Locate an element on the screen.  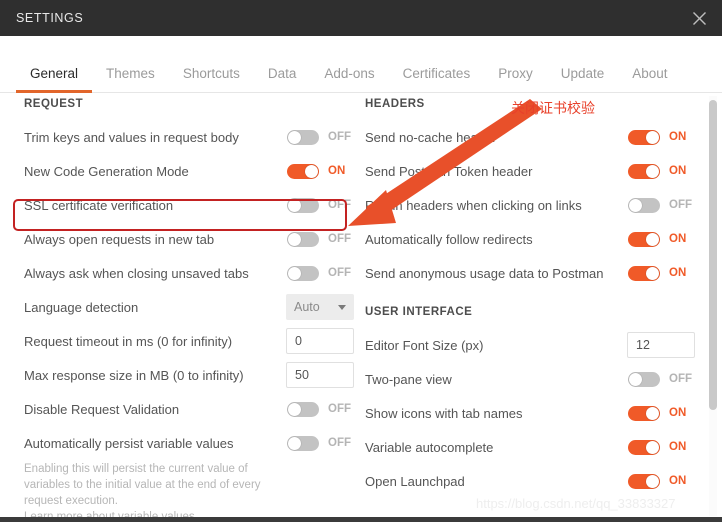
tab-themes: Themes is located at coordinates (130, 79).